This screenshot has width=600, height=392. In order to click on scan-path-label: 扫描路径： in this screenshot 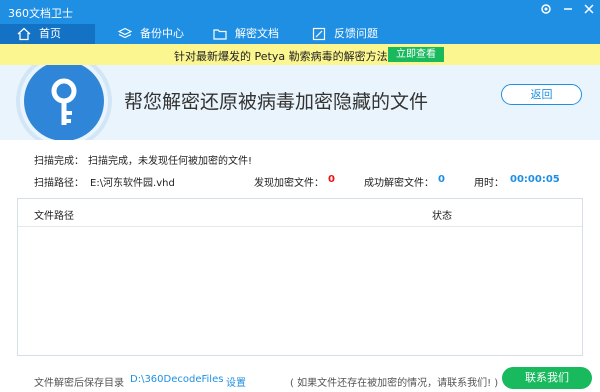, I will do `click(59, 183)`.